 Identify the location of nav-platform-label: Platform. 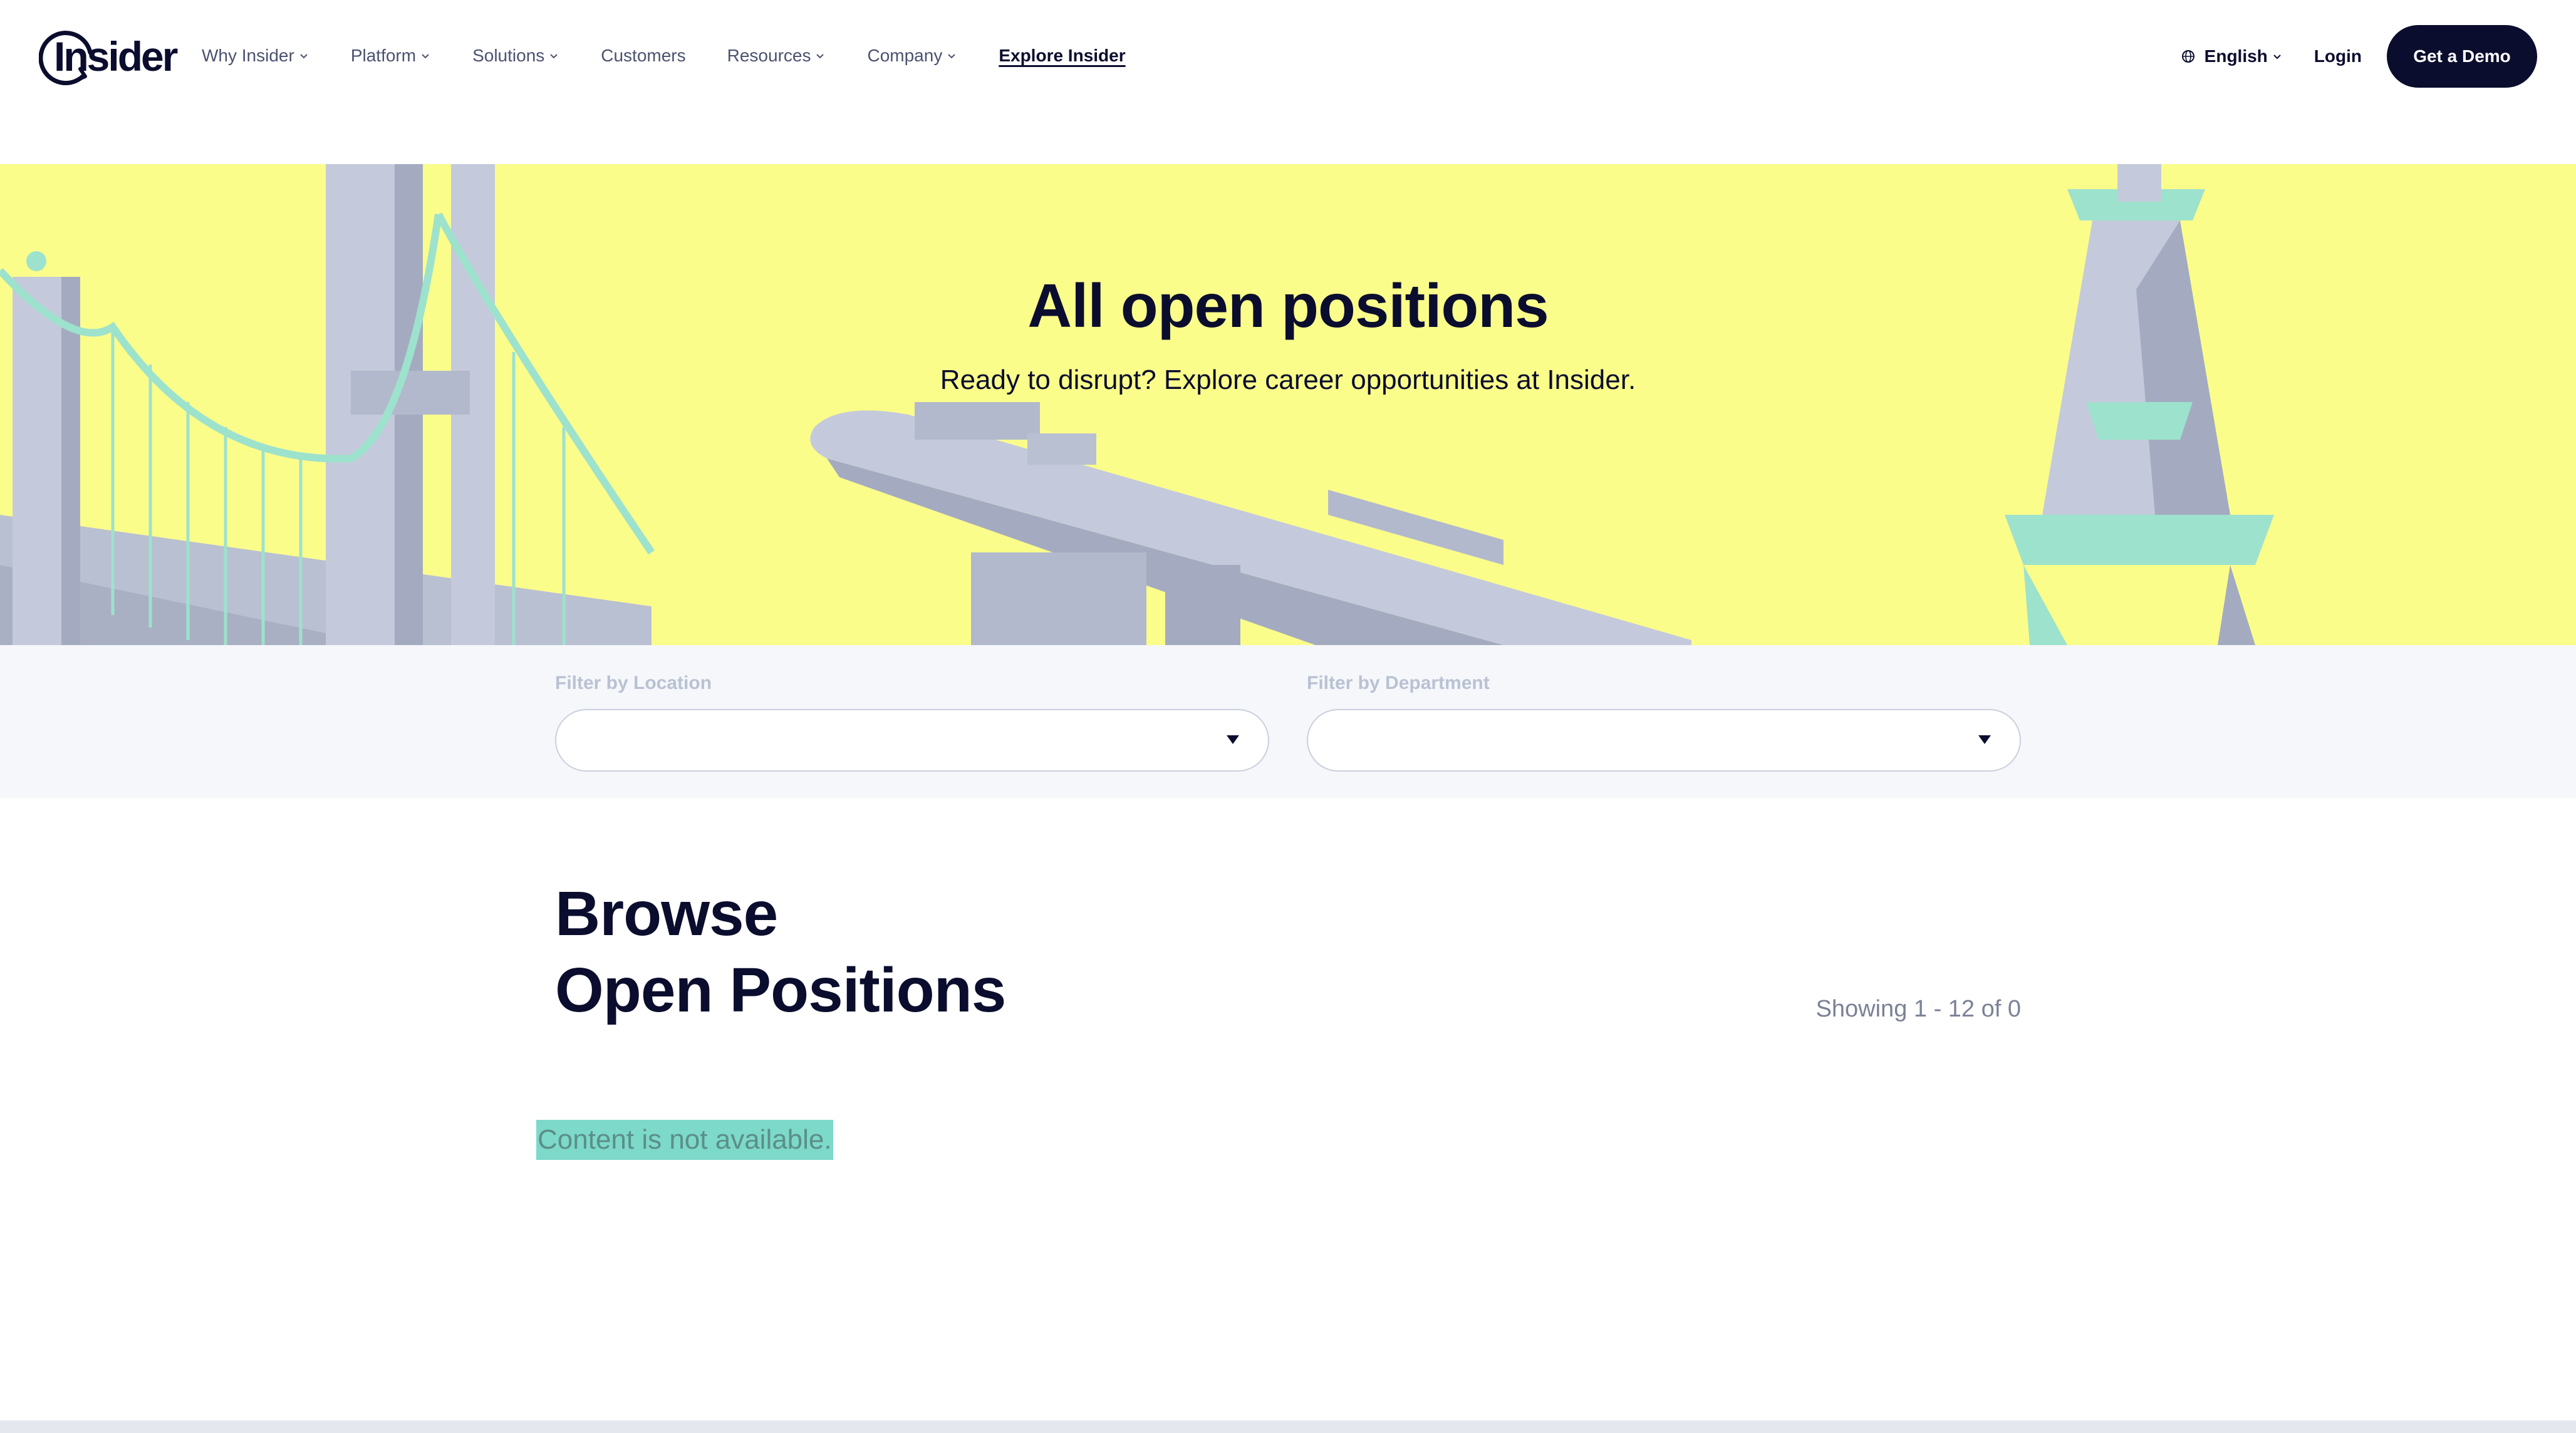
(383, 55).